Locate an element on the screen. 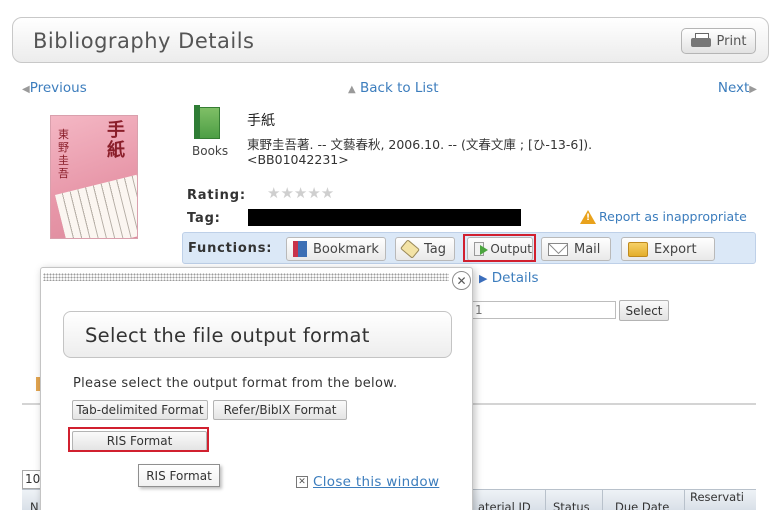 The height and width of the screenshot is (510, 783). bookmark-icon is located at coordinates (300, 249).